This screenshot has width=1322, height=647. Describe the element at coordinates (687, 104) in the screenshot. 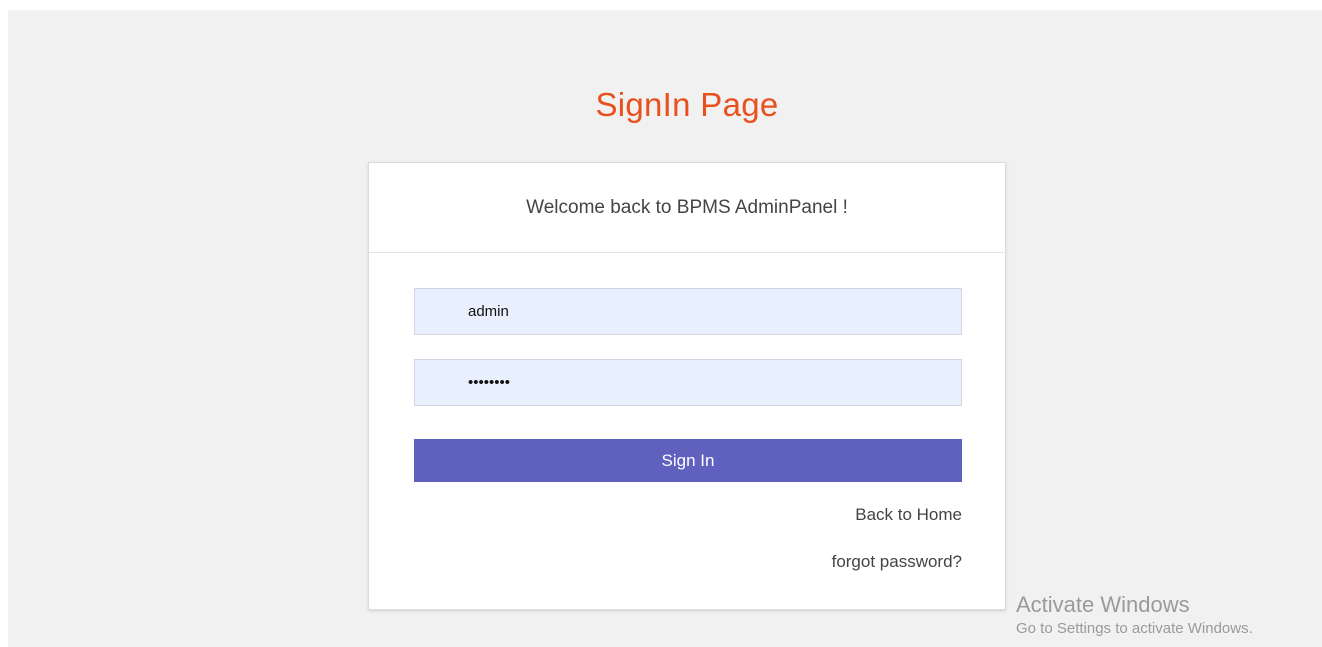

I see `page-title: SignIn Page` at that location.